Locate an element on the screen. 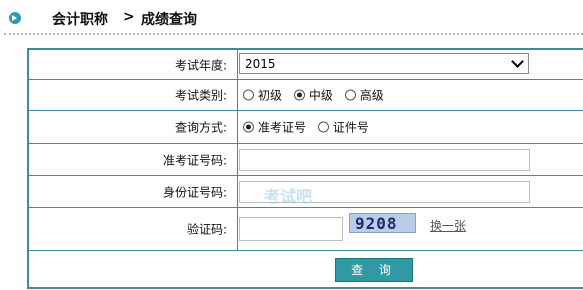 The width and height of the screenshot is (583, 290). method-option-id: 证件号 is located at coordinates (343, 127).